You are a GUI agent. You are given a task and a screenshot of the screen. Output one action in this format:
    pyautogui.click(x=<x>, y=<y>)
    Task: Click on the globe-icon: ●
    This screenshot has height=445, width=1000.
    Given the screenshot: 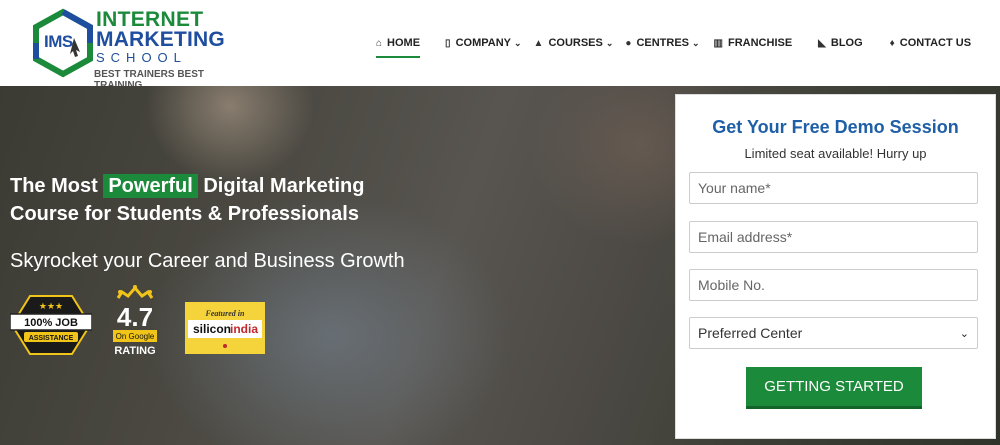 What is the action you would take?
    pyautogui.click(x=628, y=43)
    